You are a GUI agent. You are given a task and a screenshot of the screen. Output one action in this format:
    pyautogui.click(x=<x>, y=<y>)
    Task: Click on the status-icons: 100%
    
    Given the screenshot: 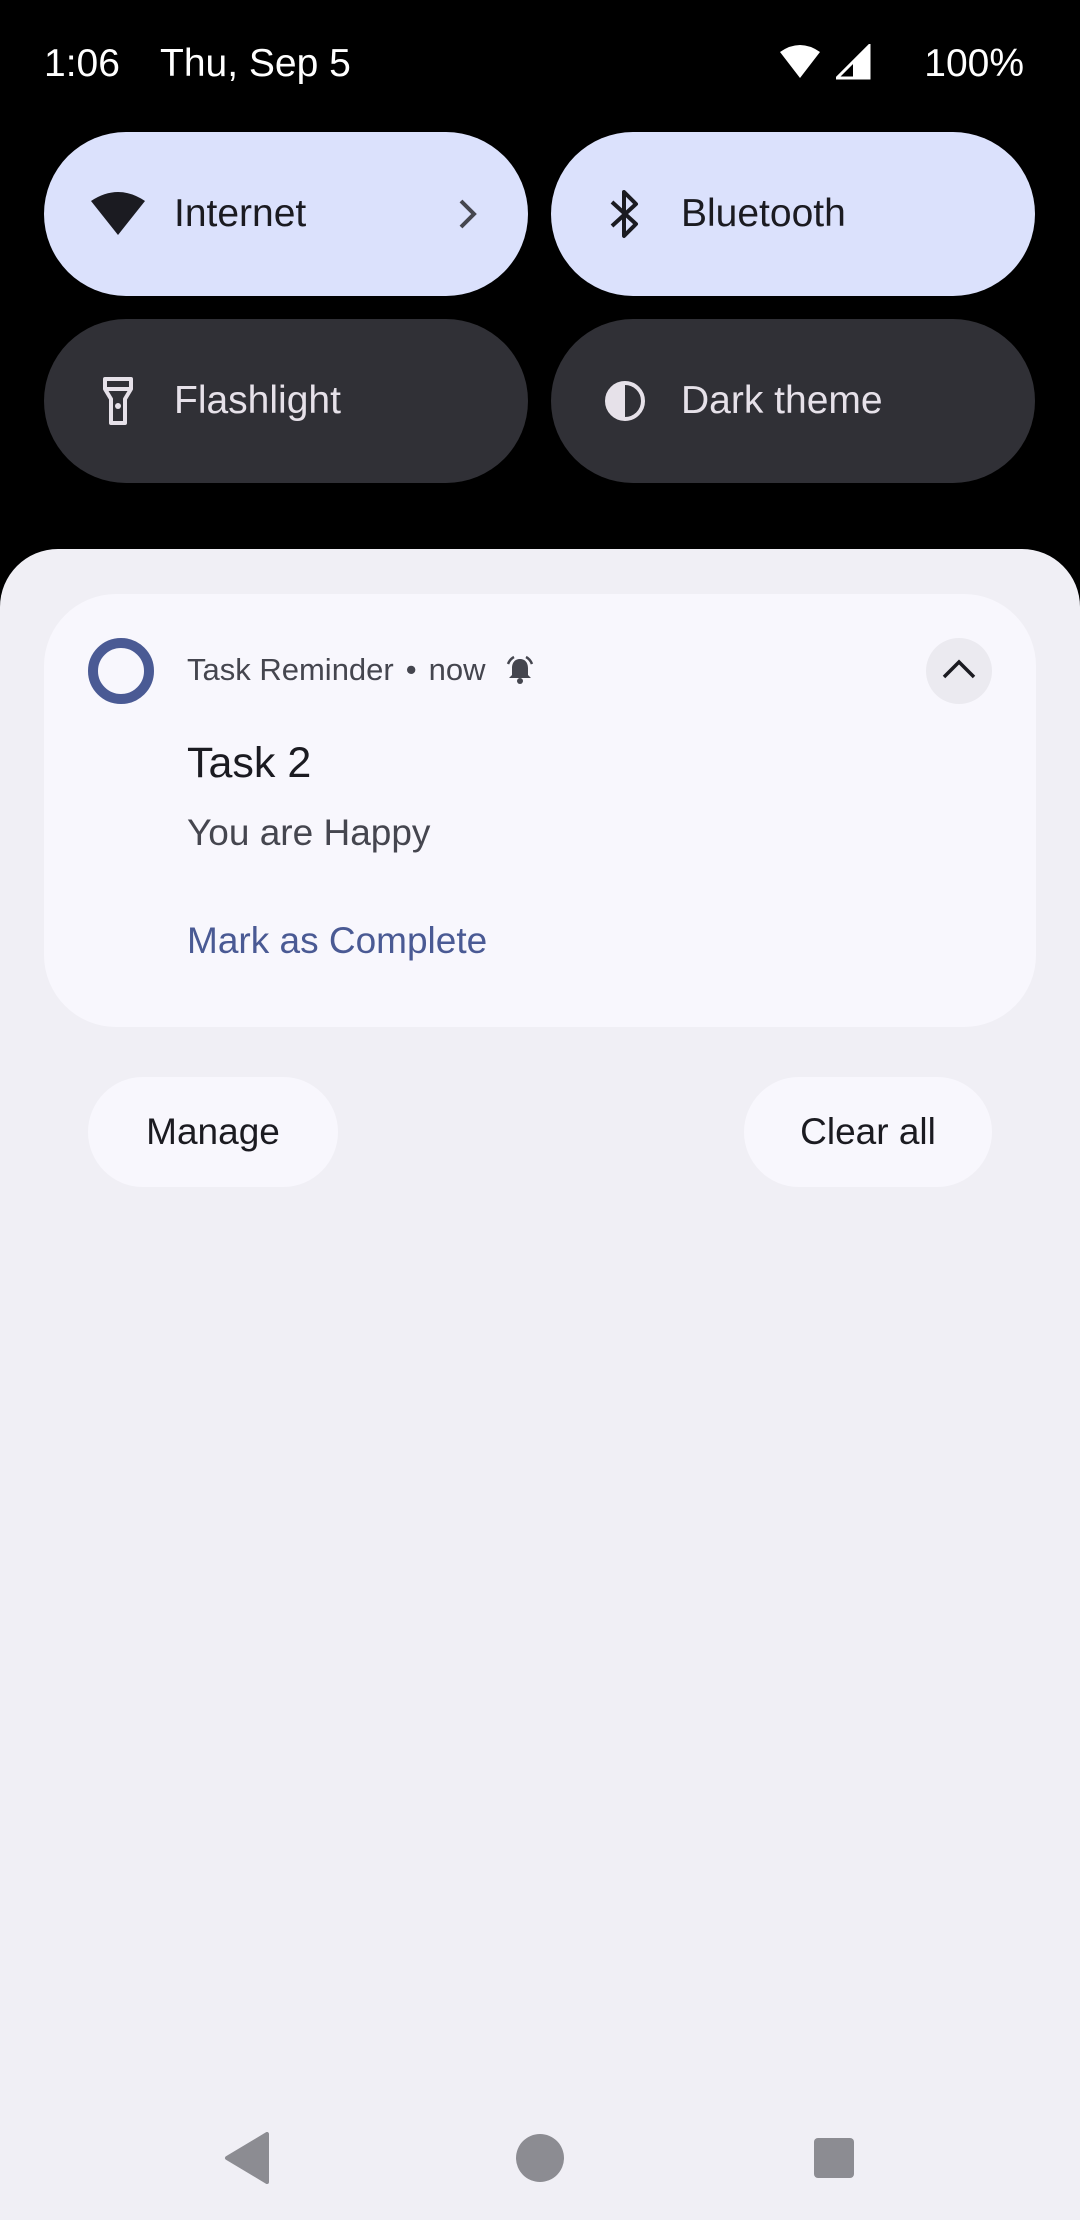 What is the action you would take?
    pyautogui.click(x=901, y=63)
    